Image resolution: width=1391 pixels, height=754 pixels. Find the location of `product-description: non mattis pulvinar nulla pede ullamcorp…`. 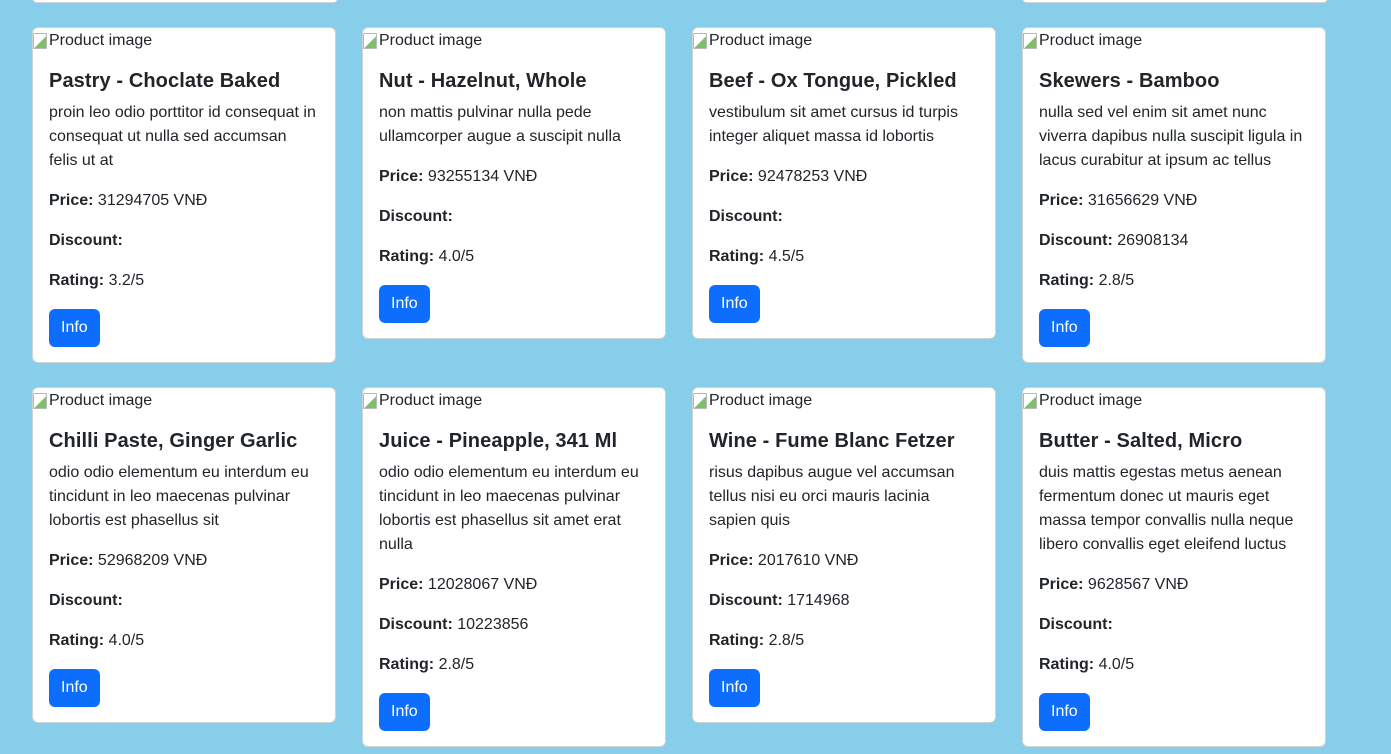

product-description: non mattis pulvinar nulla pede ullamcorp… is located at coordinates (500, 124).